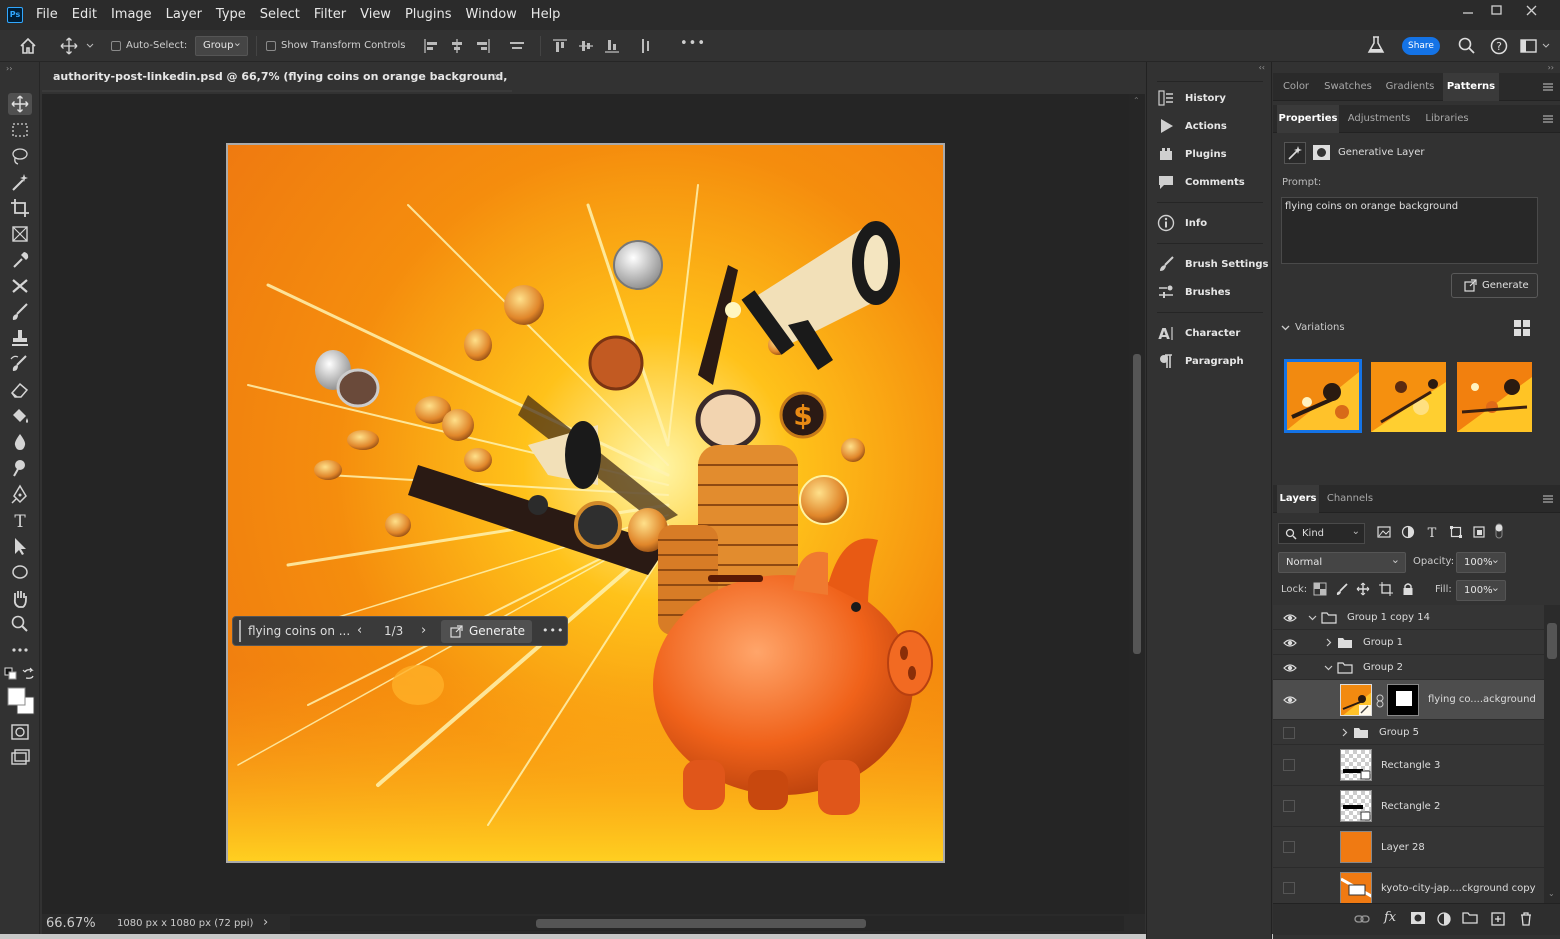 The image size is (1560, 939). What do you see at coordinates (1499, 531) in the screenshot?
I see `filter-toggle-icon` at bounding box center [1499, 531].